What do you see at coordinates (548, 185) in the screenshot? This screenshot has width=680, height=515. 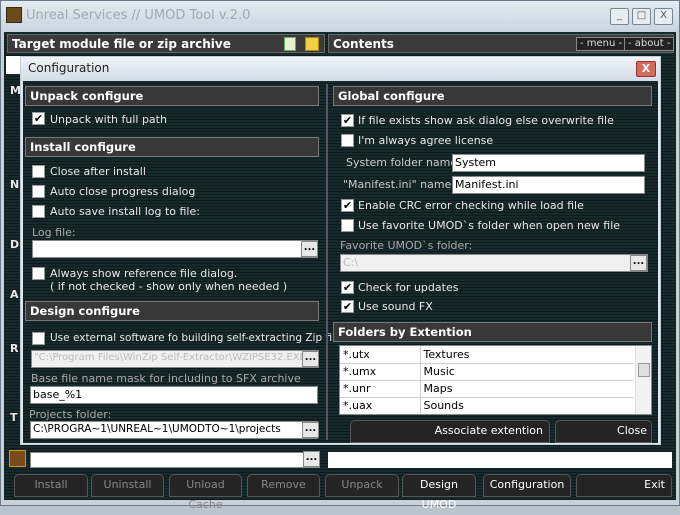 I see `manifest-input: Manifest.ini` at bounding box center [548, 185].